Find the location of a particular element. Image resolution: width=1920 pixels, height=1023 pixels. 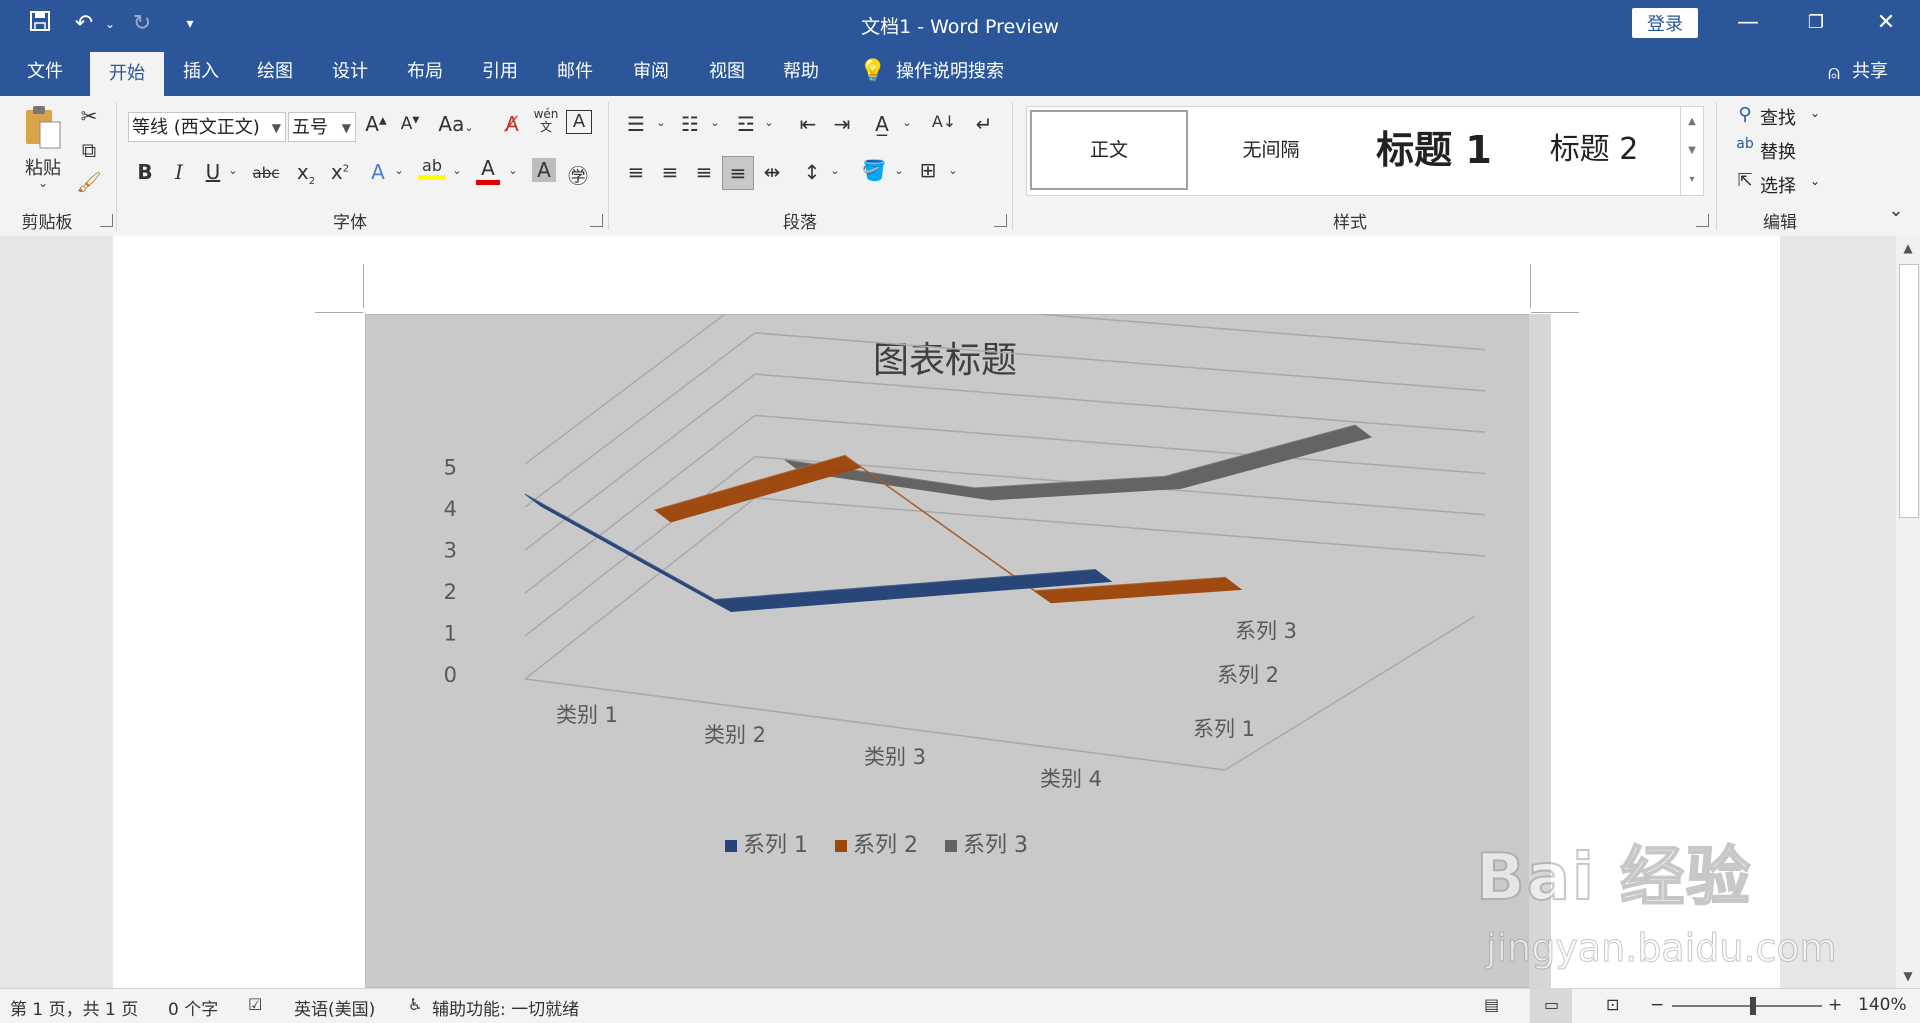

tab-references: 引用 is located at coordinates (500, 72).